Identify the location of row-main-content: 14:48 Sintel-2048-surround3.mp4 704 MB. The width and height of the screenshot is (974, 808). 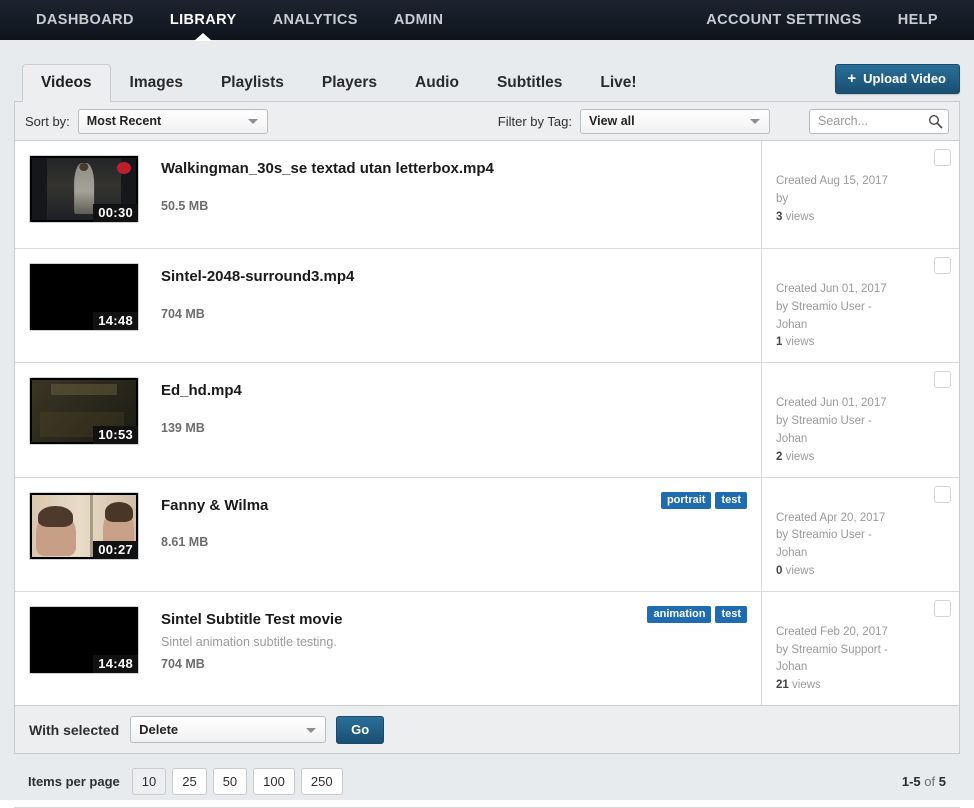
(388, 305).